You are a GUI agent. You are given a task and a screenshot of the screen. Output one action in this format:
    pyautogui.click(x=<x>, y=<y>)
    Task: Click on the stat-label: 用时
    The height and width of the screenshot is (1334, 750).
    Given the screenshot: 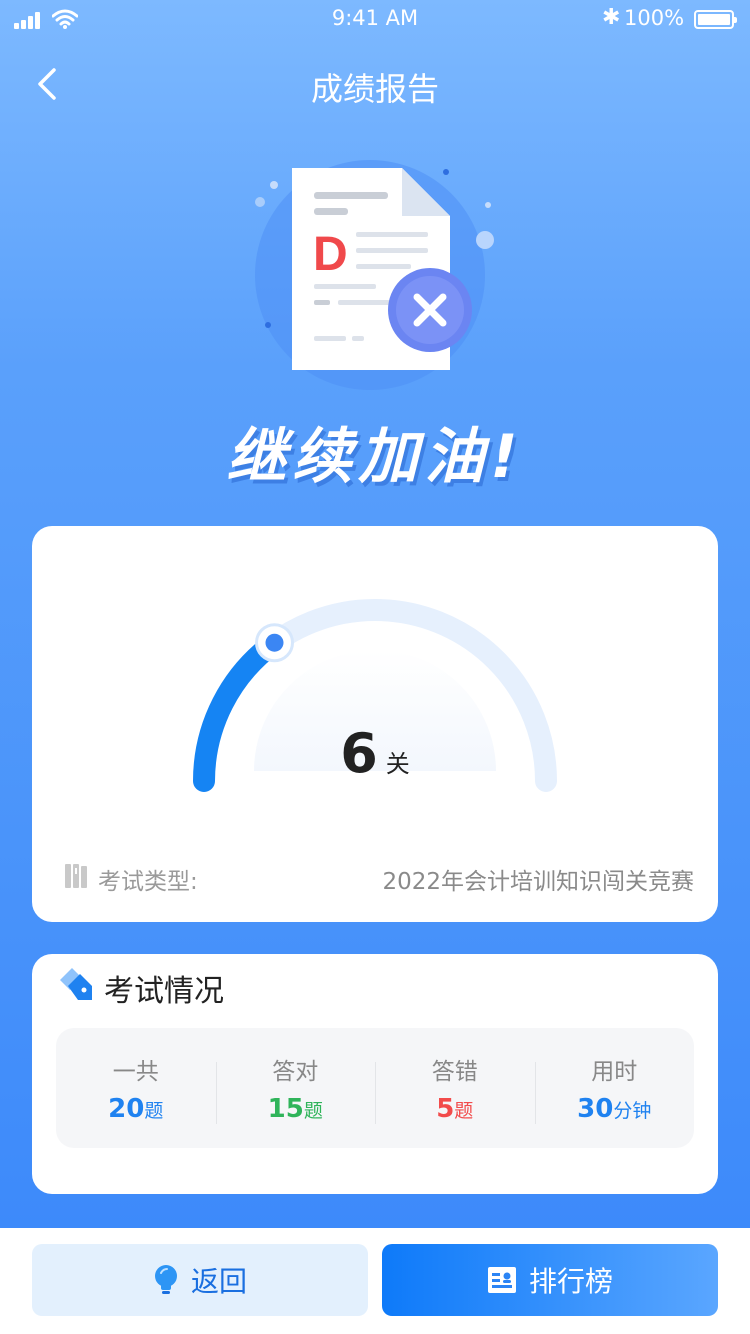 What is the action you would take?
    pyautogui.click(x=614, y=1072)
    